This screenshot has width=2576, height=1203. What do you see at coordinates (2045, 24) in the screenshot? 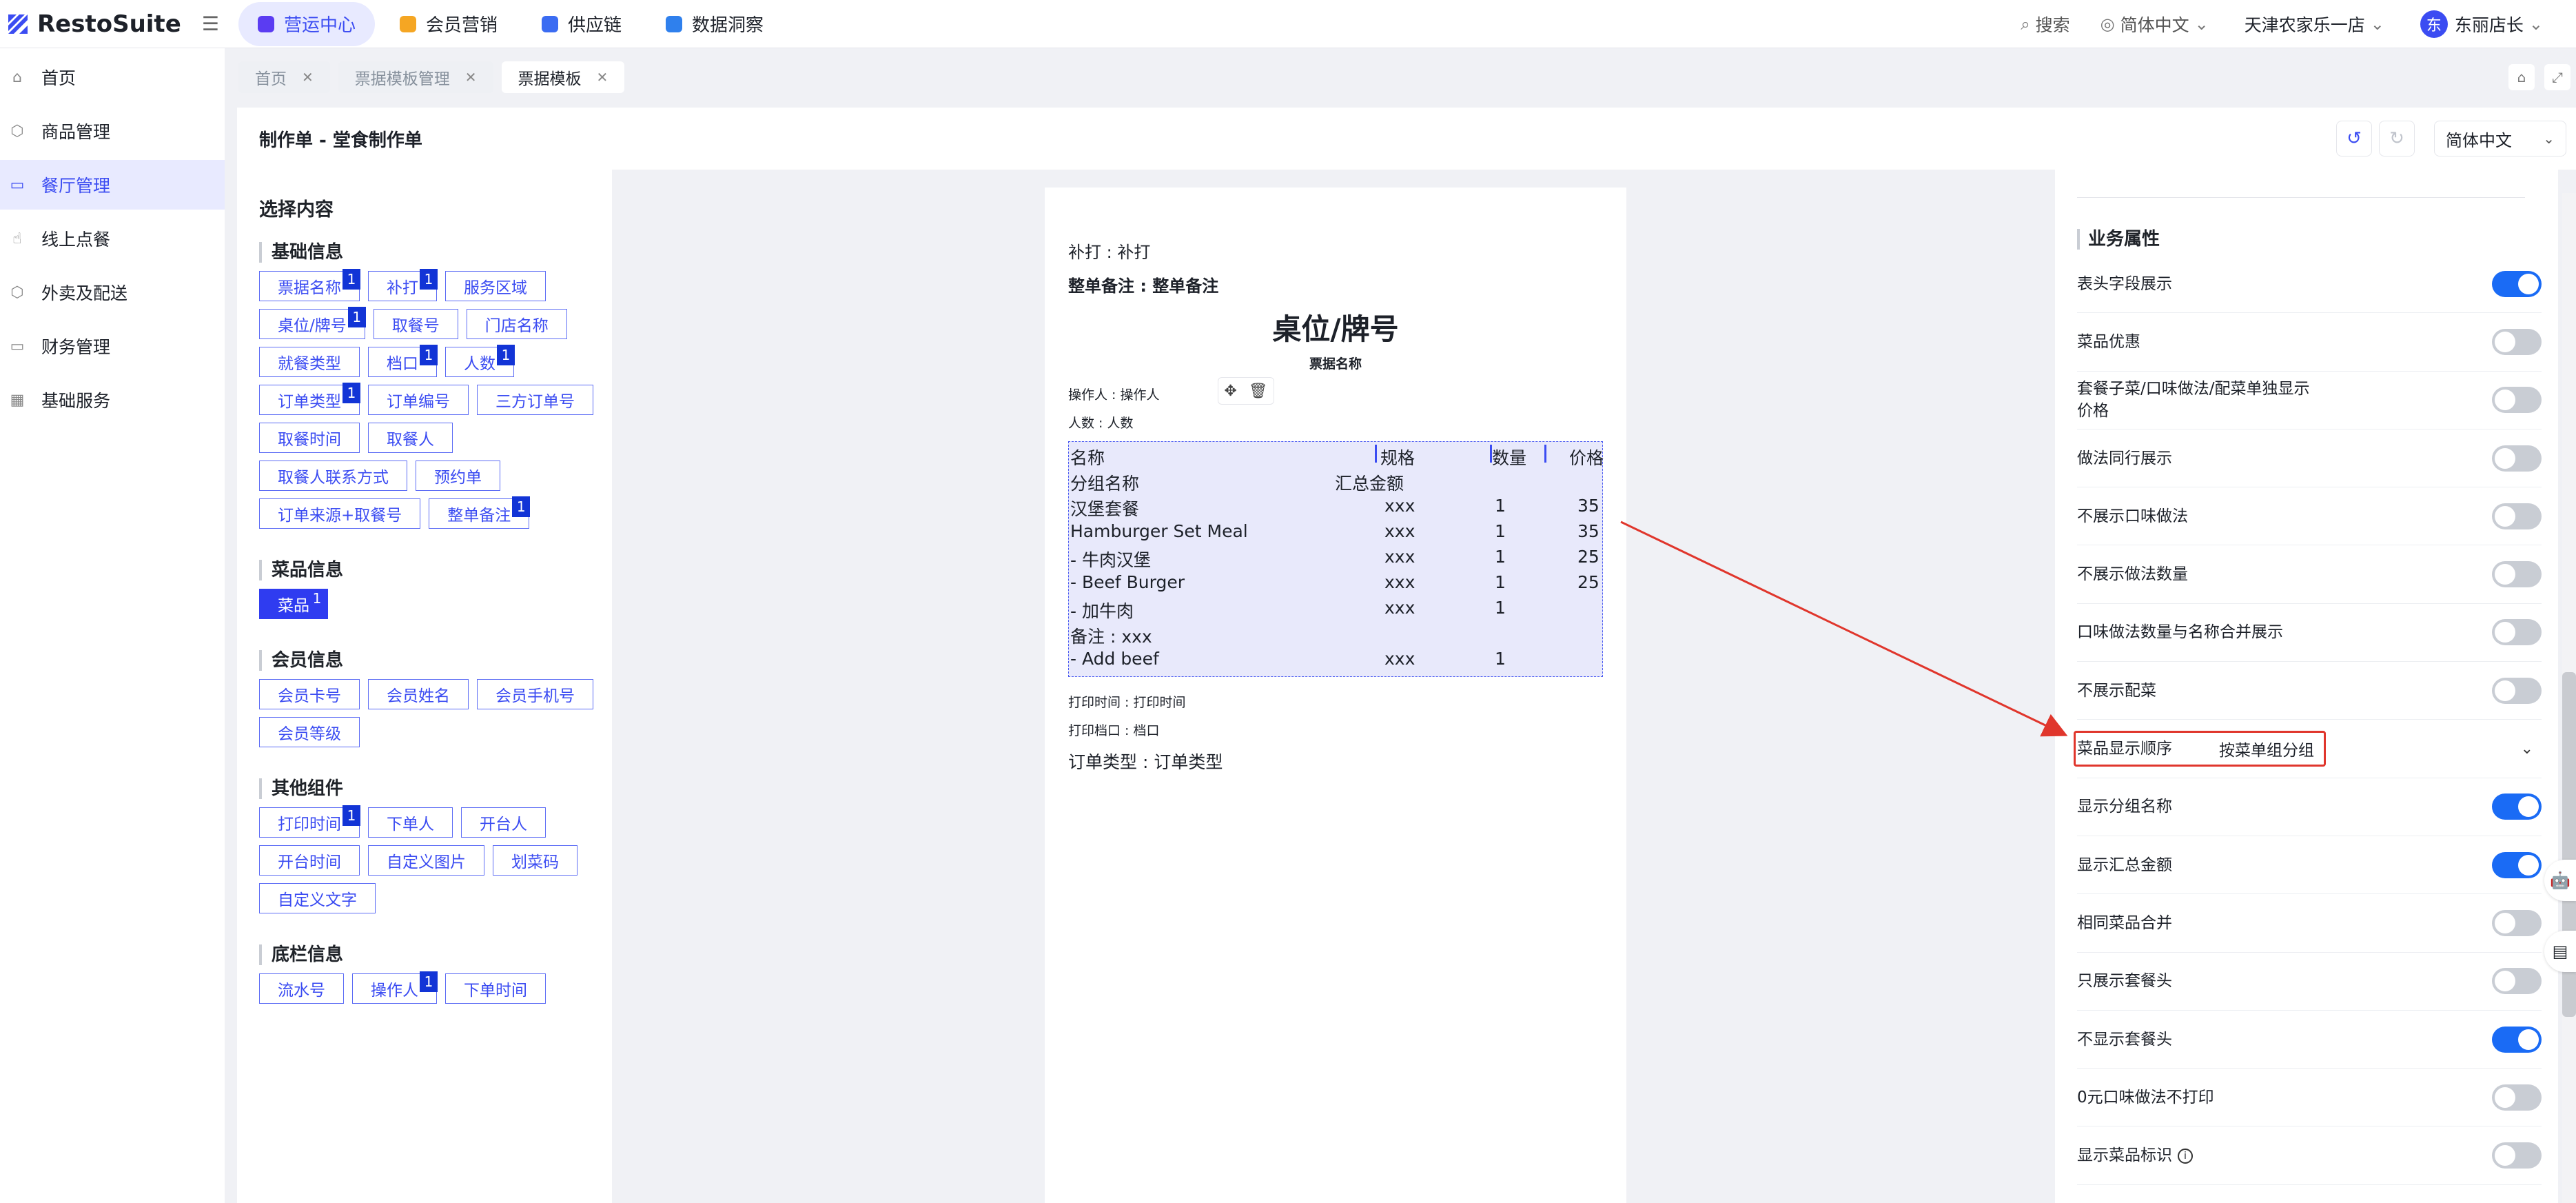
I see `search-button: ⌕ 搜索` at bounding box center [2045, 24].